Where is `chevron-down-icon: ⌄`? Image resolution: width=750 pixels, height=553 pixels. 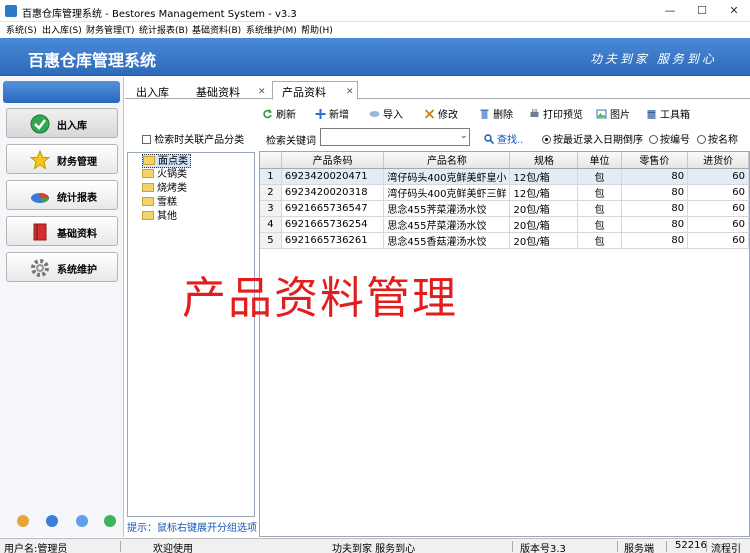 chevron-down-icon: ⌄ is located at coordinates (464, 136).